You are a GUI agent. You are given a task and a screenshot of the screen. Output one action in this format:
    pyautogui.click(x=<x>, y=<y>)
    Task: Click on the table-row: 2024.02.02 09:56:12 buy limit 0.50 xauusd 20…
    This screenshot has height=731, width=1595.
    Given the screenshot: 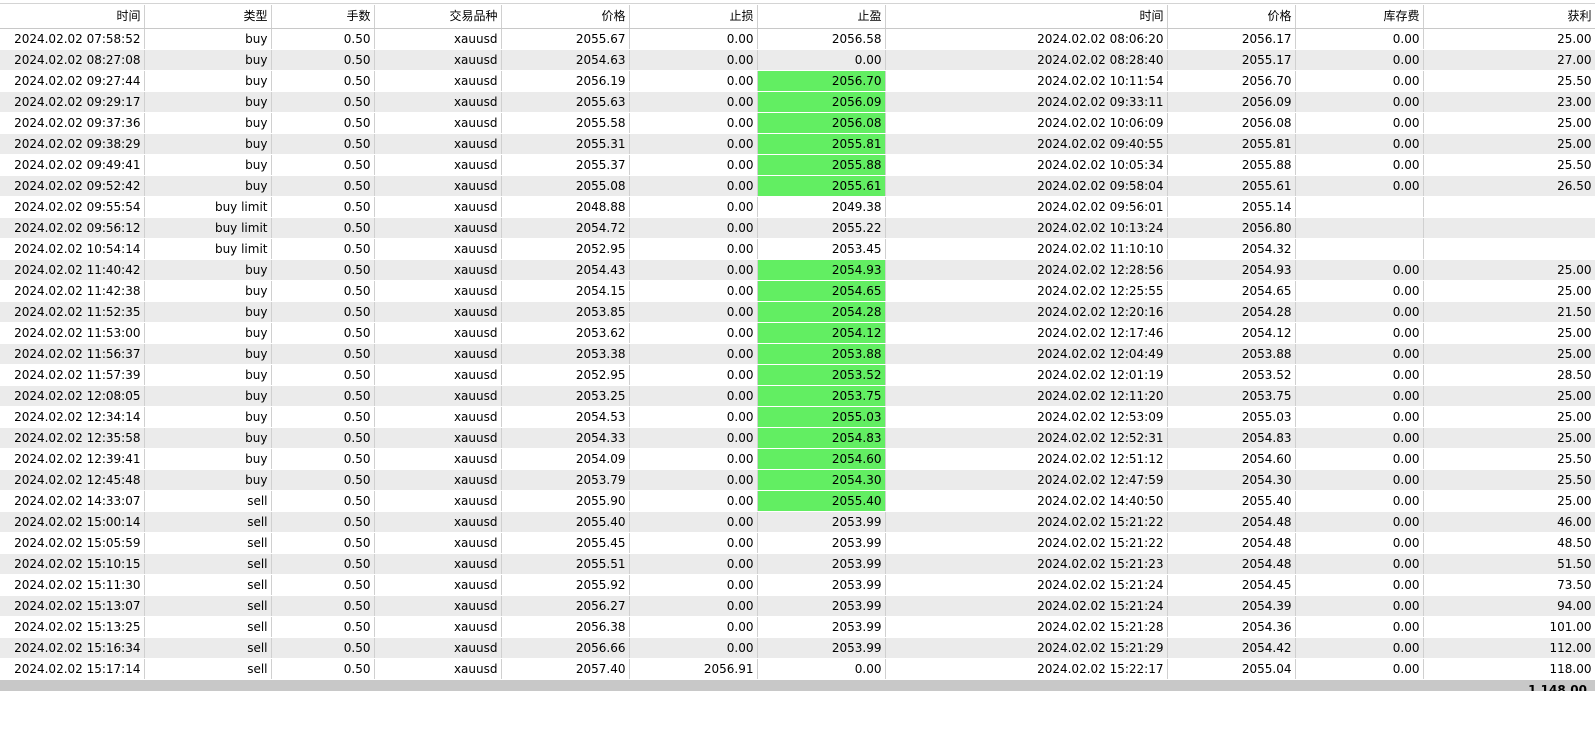 What is the action you would take?
    pyautogui.click(x=797, y=228)
    